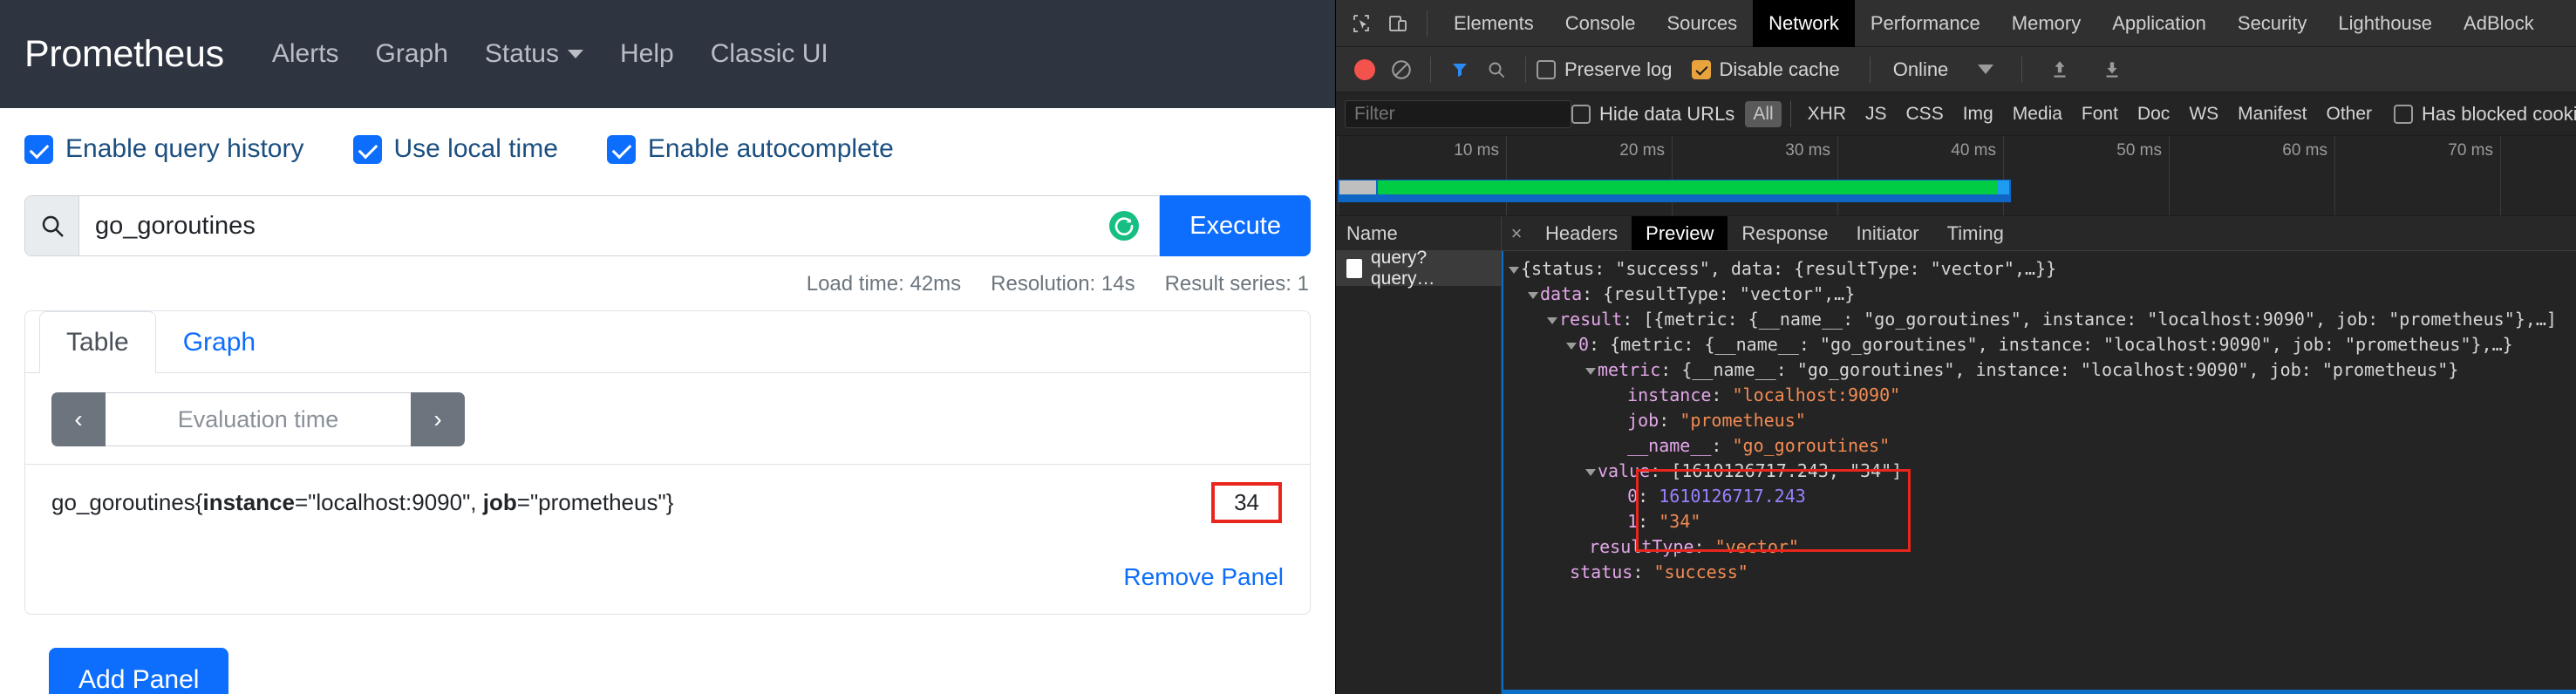  I want to click on devtools-tab-lighthouse: Lighthouse, so click(2385, 23).